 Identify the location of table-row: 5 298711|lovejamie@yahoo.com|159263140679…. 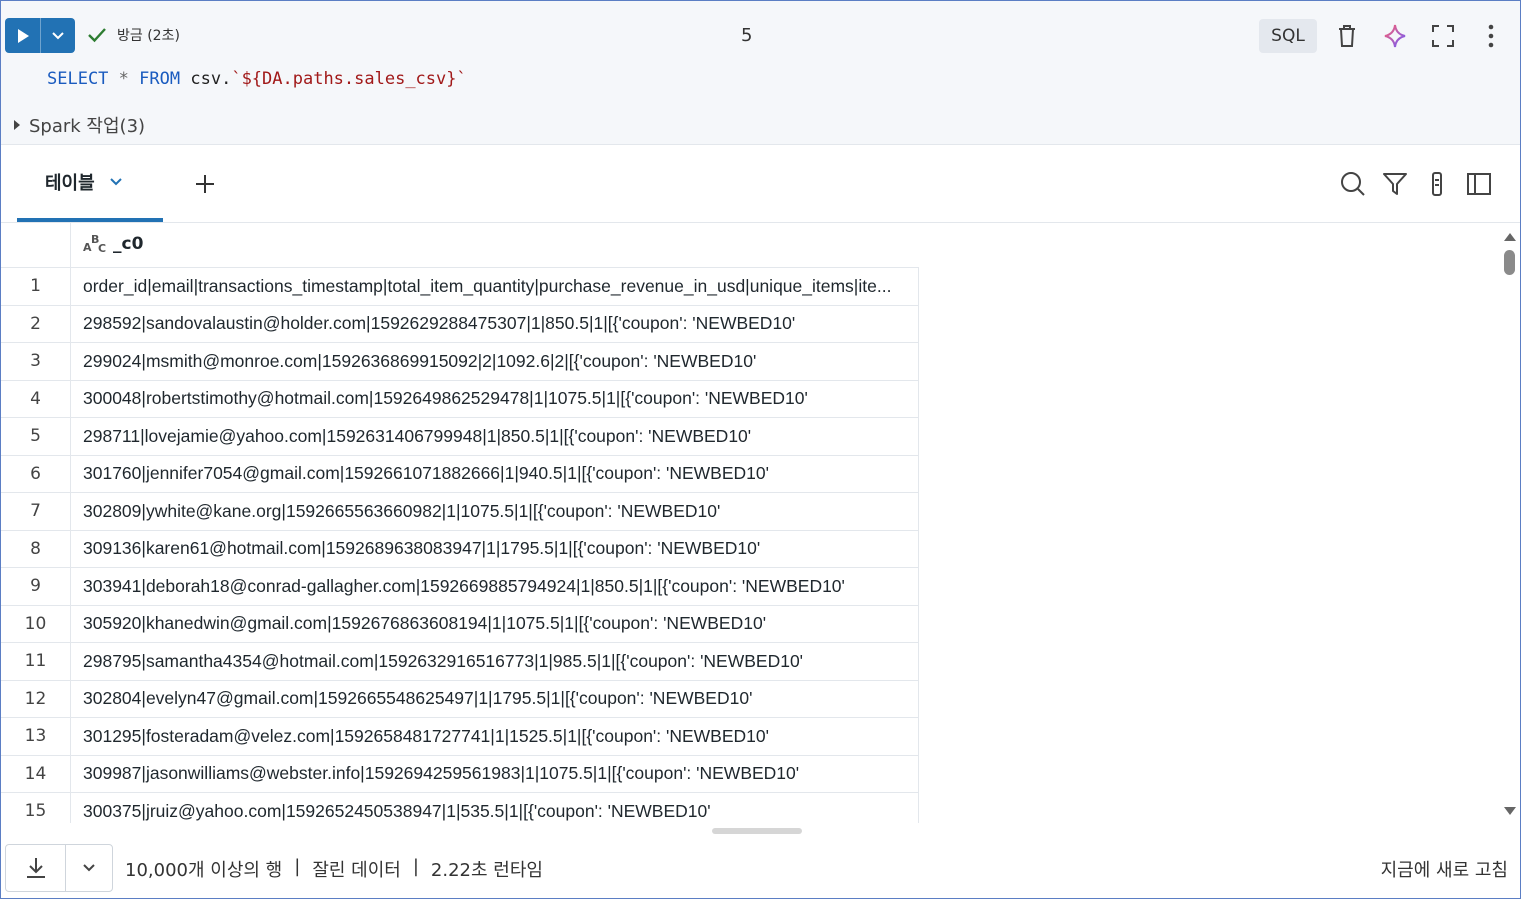
(460, 437).